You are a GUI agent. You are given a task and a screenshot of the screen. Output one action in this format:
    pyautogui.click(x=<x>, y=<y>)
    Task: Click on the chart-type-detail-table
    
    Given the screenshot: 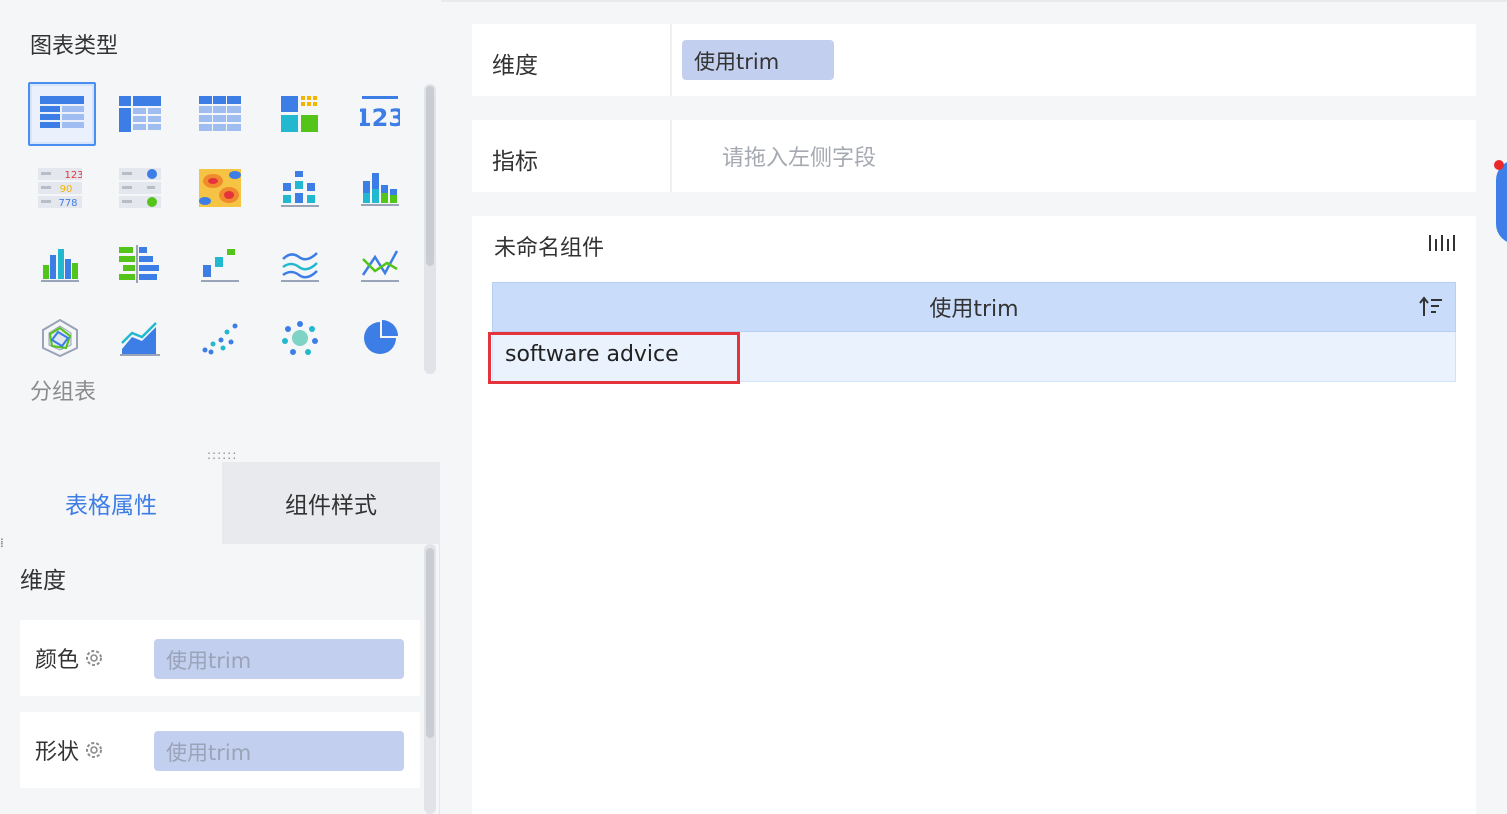 What is the action you would take?
    pyautogui.click(x=220, y=114)
    